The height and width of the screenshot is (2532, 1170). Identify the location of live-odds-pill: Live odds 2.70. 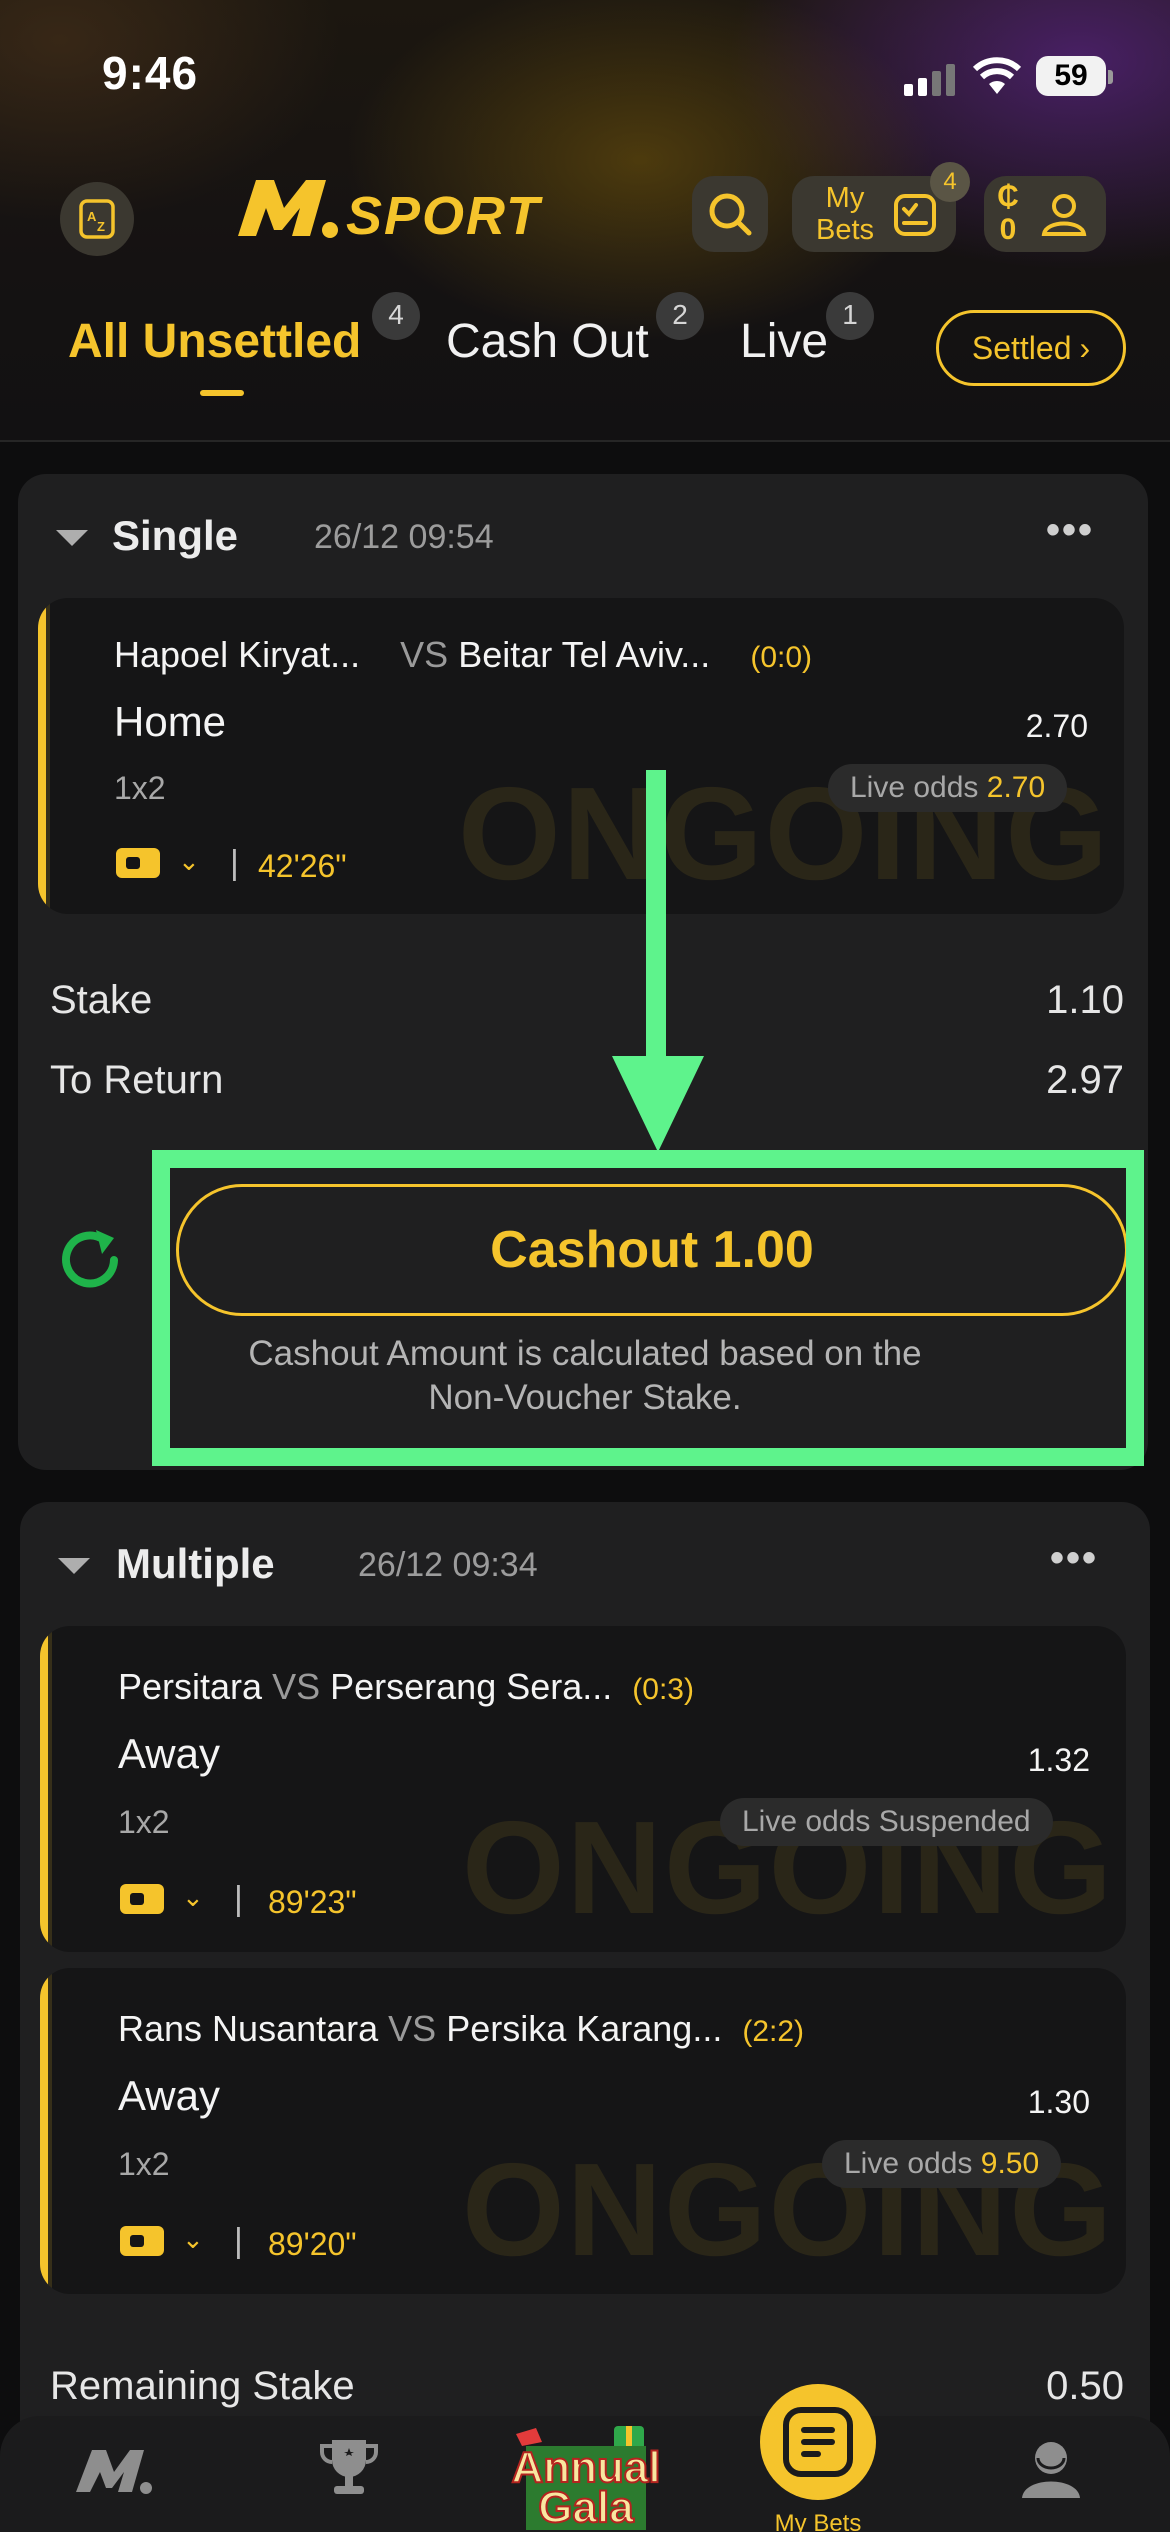
(948, 788).